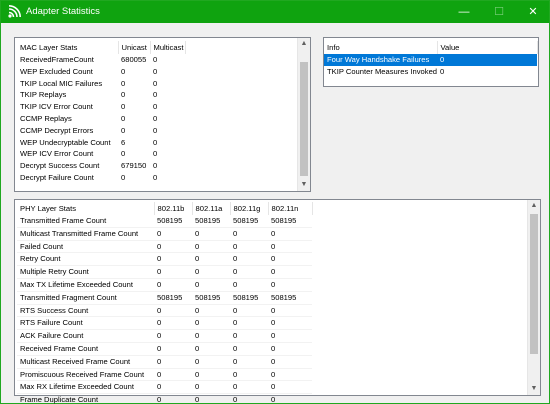  I want to click on table-row: ReceivedFrameCount 680055 0, so click(101, 60).